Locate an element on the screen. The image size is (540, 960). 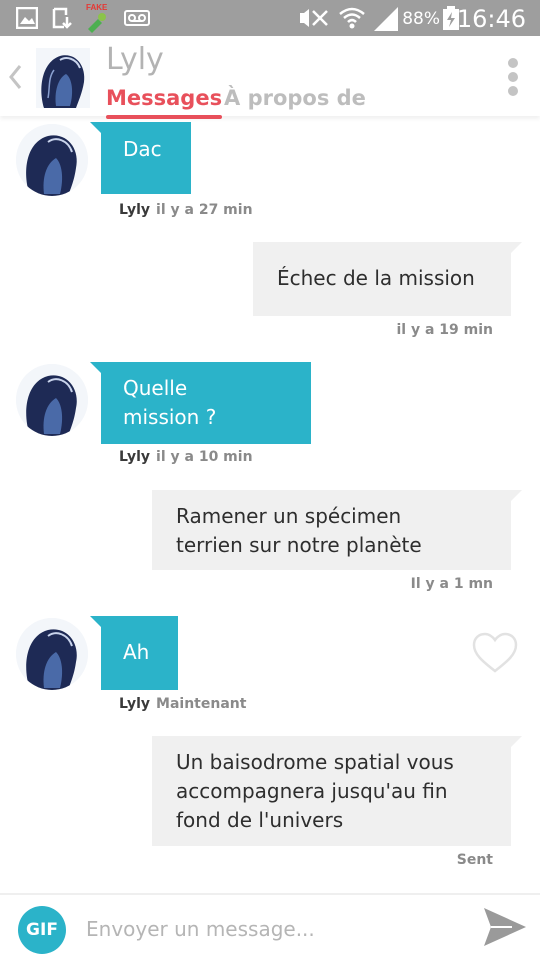
message-line: fond de l'univers is located at coordinates (260, 820).